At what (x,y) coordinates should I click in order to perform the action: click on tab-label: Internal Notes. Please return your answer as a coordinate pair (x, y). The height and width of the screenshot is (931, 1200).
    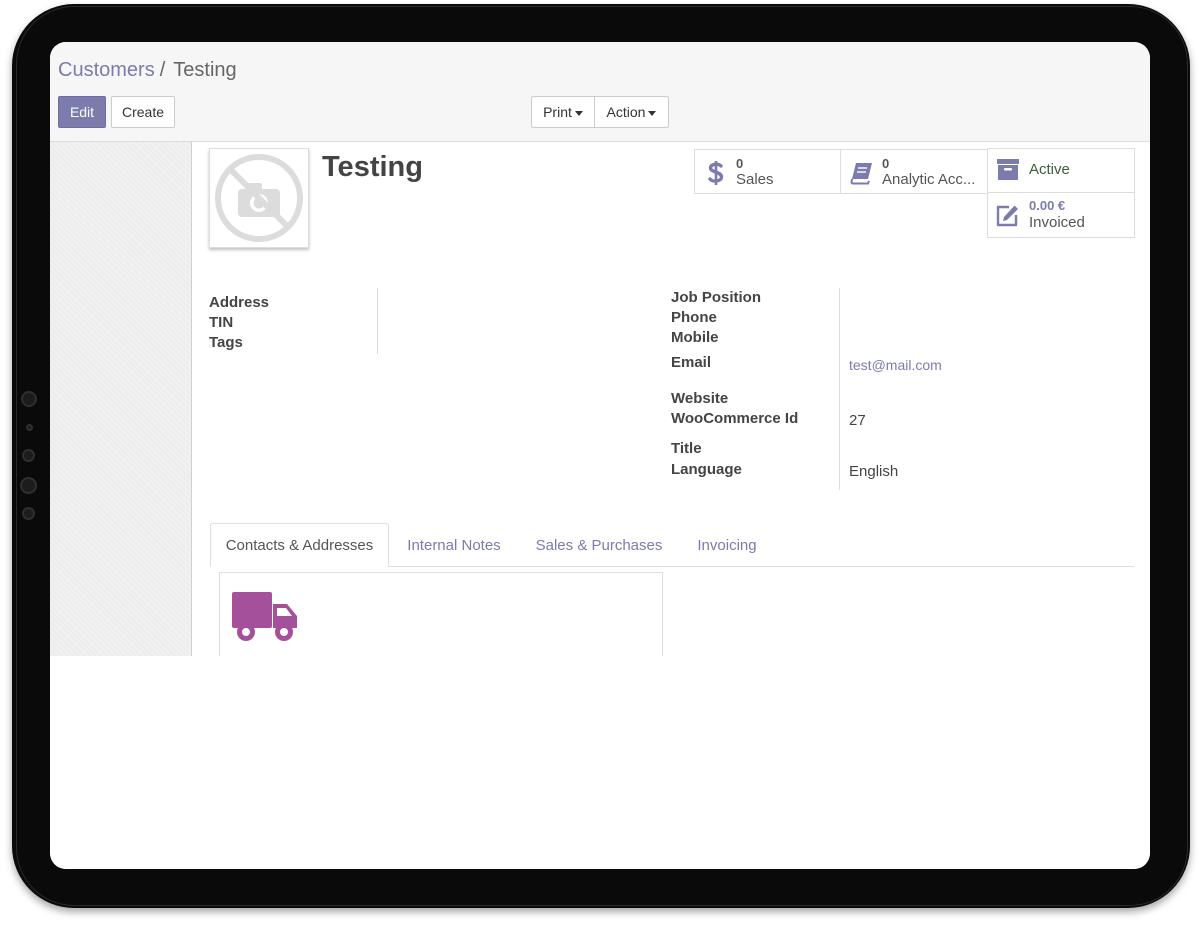
    Looking at the image, I should click on (454, 545).